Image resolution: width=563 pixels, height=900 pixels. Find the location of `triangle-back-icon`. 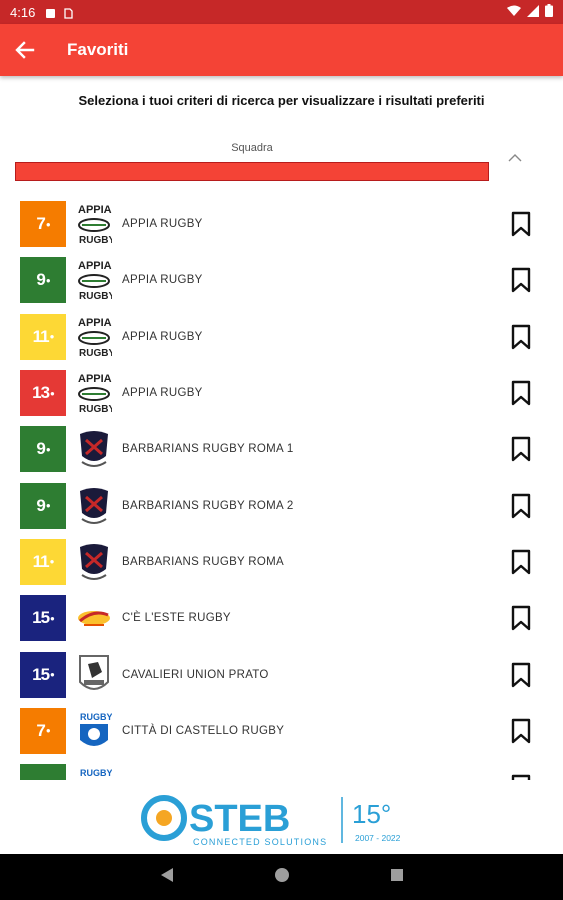

triangle-back-icon is located at coordinates (166, 874).